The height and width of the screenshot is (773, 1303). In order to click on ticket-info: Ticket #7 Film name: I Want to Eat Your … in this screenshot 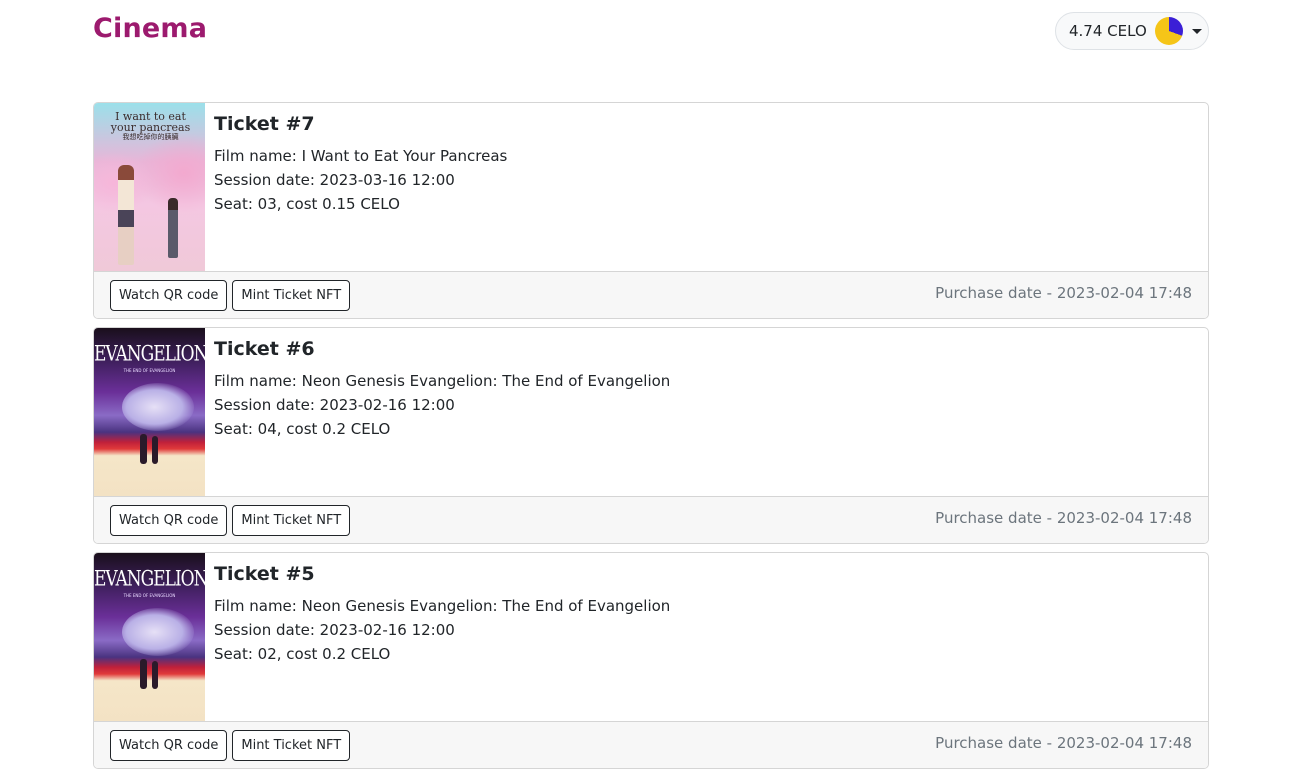, I will do `click(356, 187)`.